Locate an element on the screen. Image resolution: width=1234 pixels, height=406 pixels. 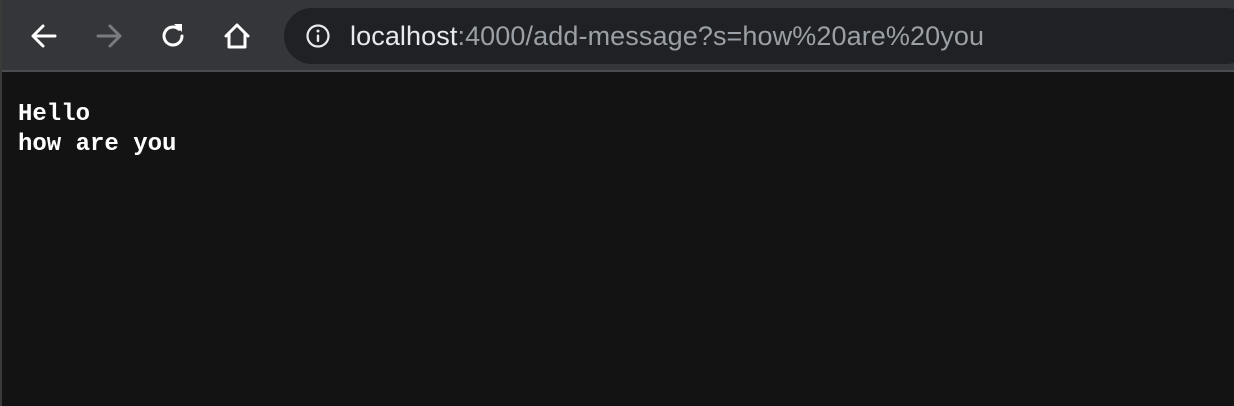
back-button is located at coordinates (44, 36).